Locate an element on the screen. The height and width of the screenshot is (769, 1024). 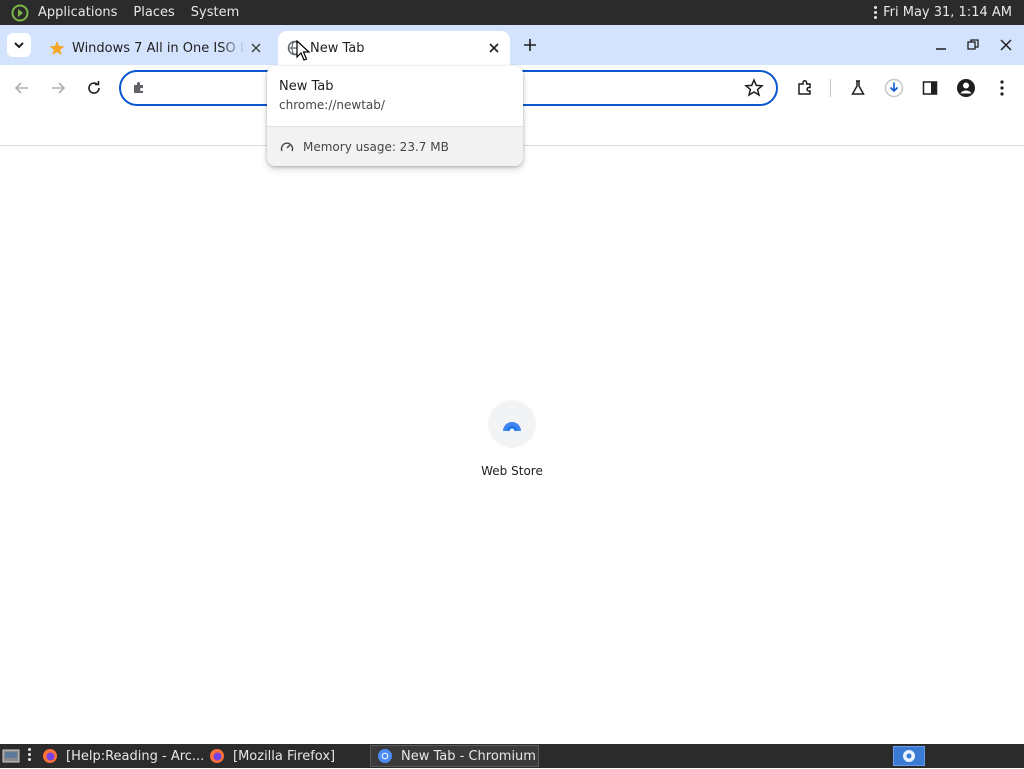
taskbar-handle-icon is located at coordinates (29, 754).